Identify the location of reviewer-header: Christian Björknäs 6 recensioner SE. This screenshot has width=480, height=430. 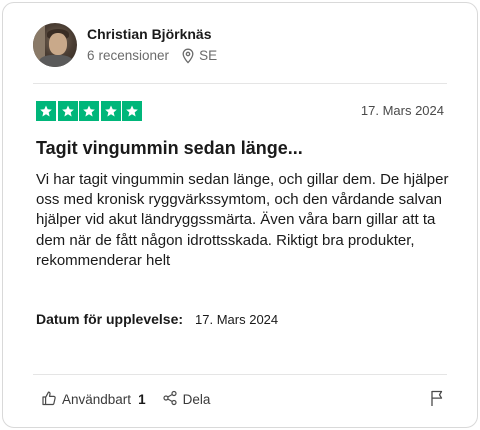
(125, 45).